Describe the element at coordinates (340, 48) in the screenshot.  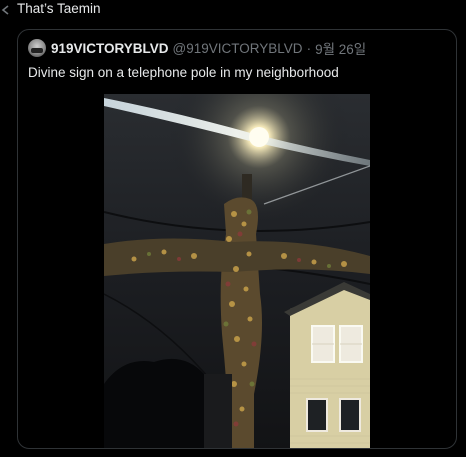
I see `tweet-date: 9월 26일` at that location.